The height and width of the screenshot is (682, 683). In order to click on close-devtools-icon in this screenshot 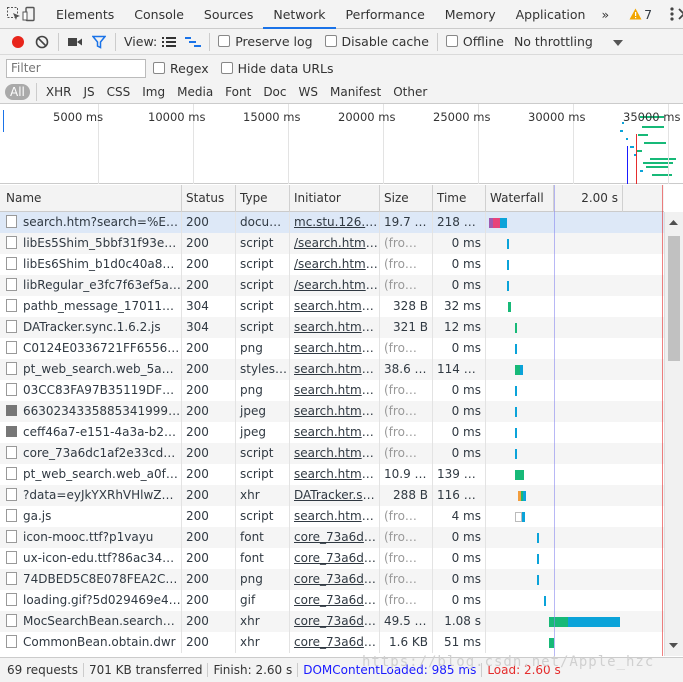, I will do `click(680, 14)`.